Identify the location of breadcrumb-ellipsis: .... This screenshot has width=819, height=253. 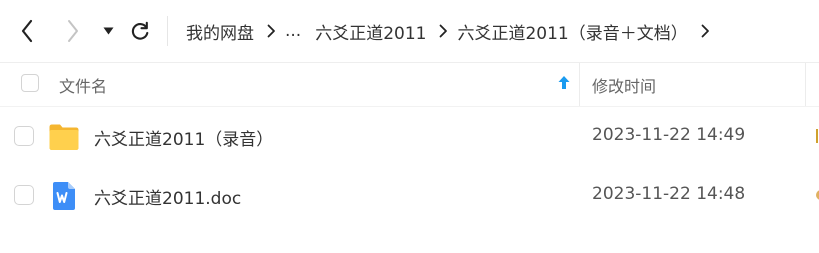
(293, 31).